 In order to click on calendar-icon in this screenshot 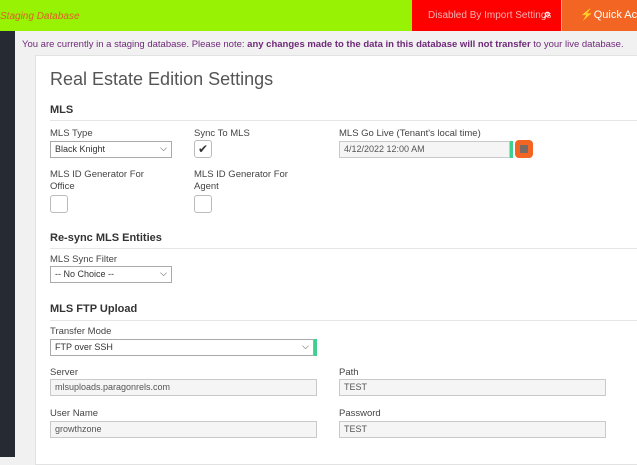, I will do `click(524, 149)`.